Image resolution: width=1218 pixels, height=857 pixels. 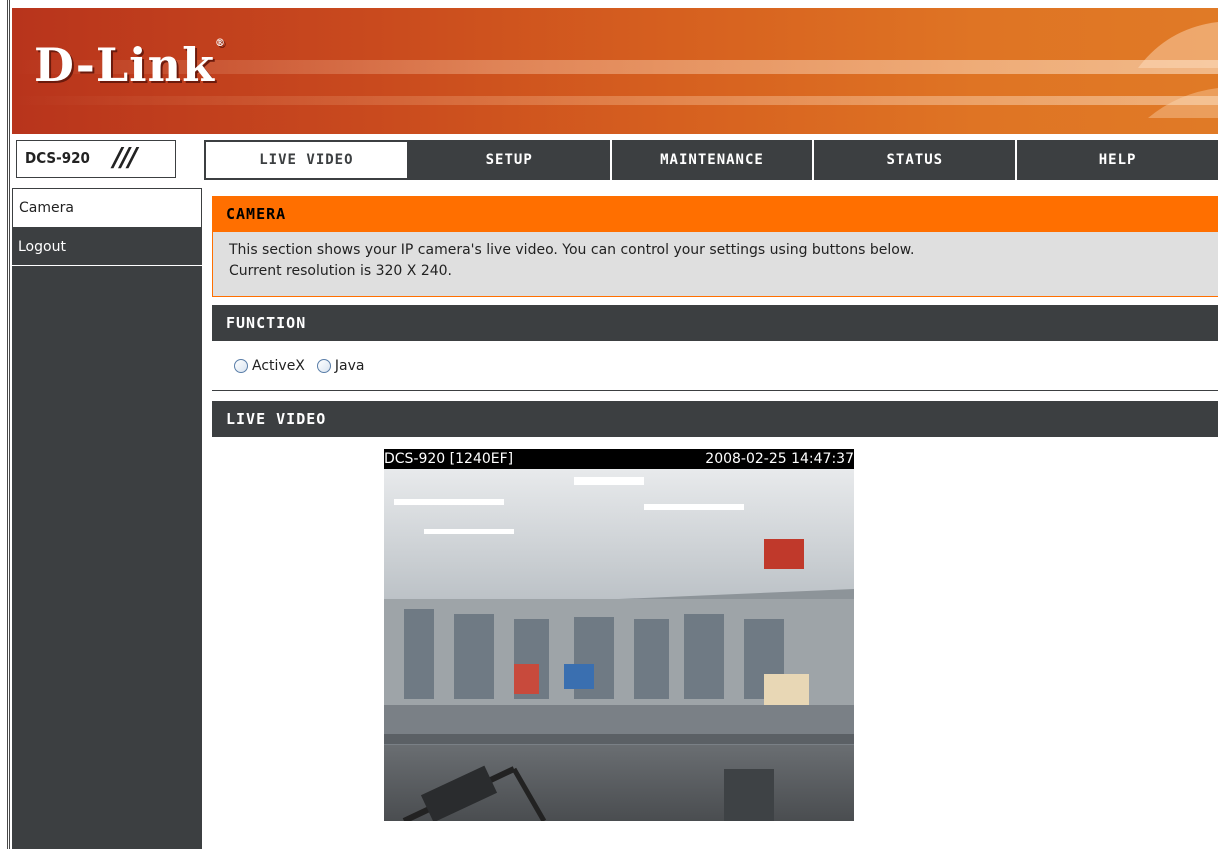 I want to click on resolution-text: Current resolution is 320 X 240., so click(x=341, y=271).